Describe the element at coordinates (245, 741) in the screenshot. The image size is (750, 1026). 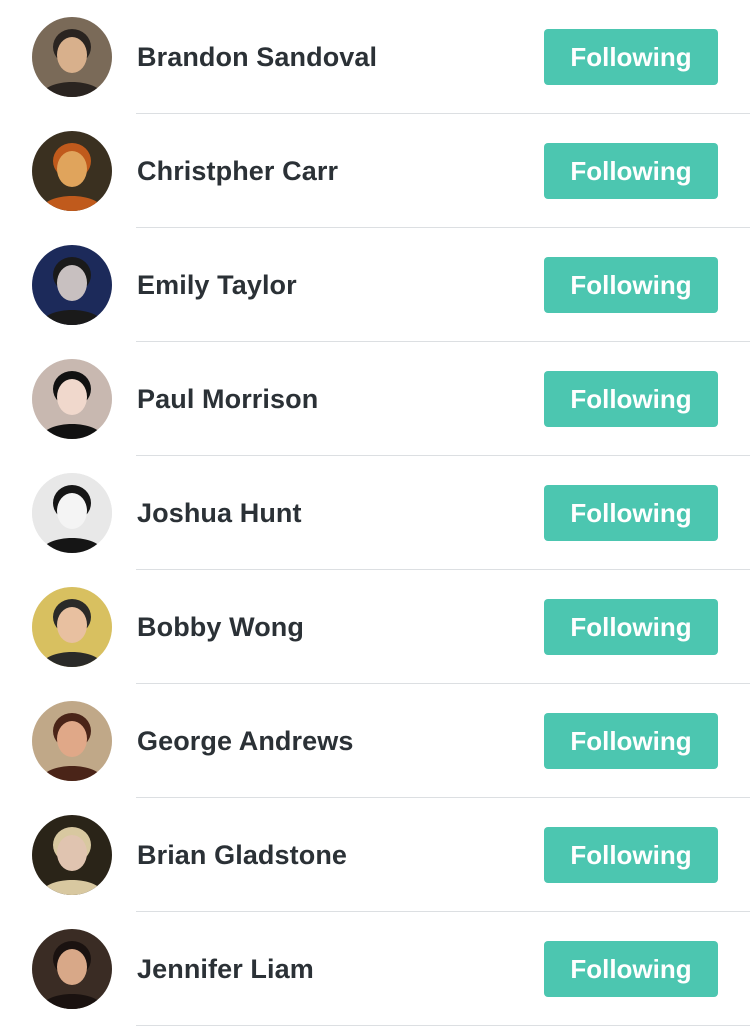
I see `user-name: George Andrews` at that location.